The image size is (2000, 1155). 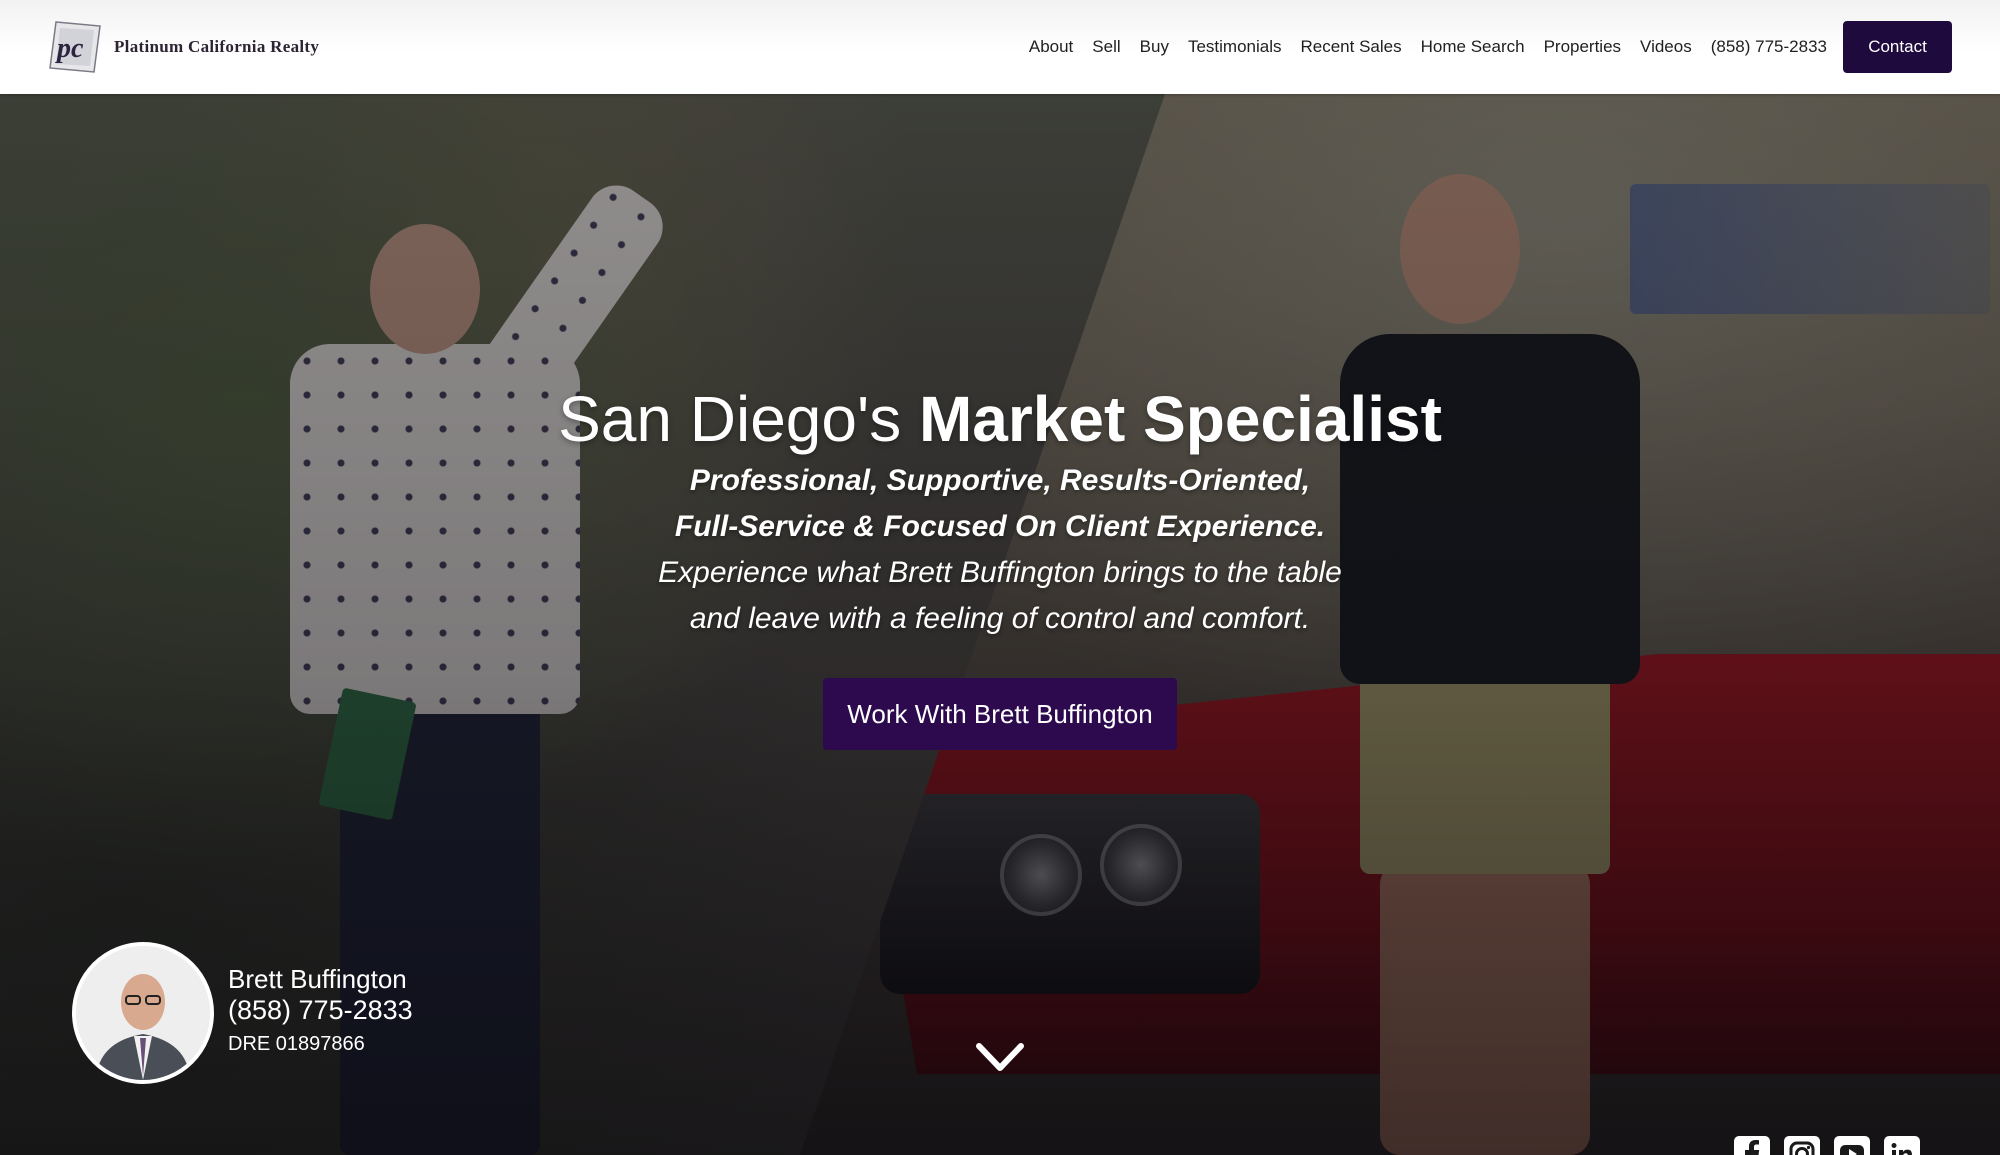 What do you see at coordinates (1000, 1058) in the screenshot?
I see `chevron-down-icon` at bounding box center [1000, 1058].